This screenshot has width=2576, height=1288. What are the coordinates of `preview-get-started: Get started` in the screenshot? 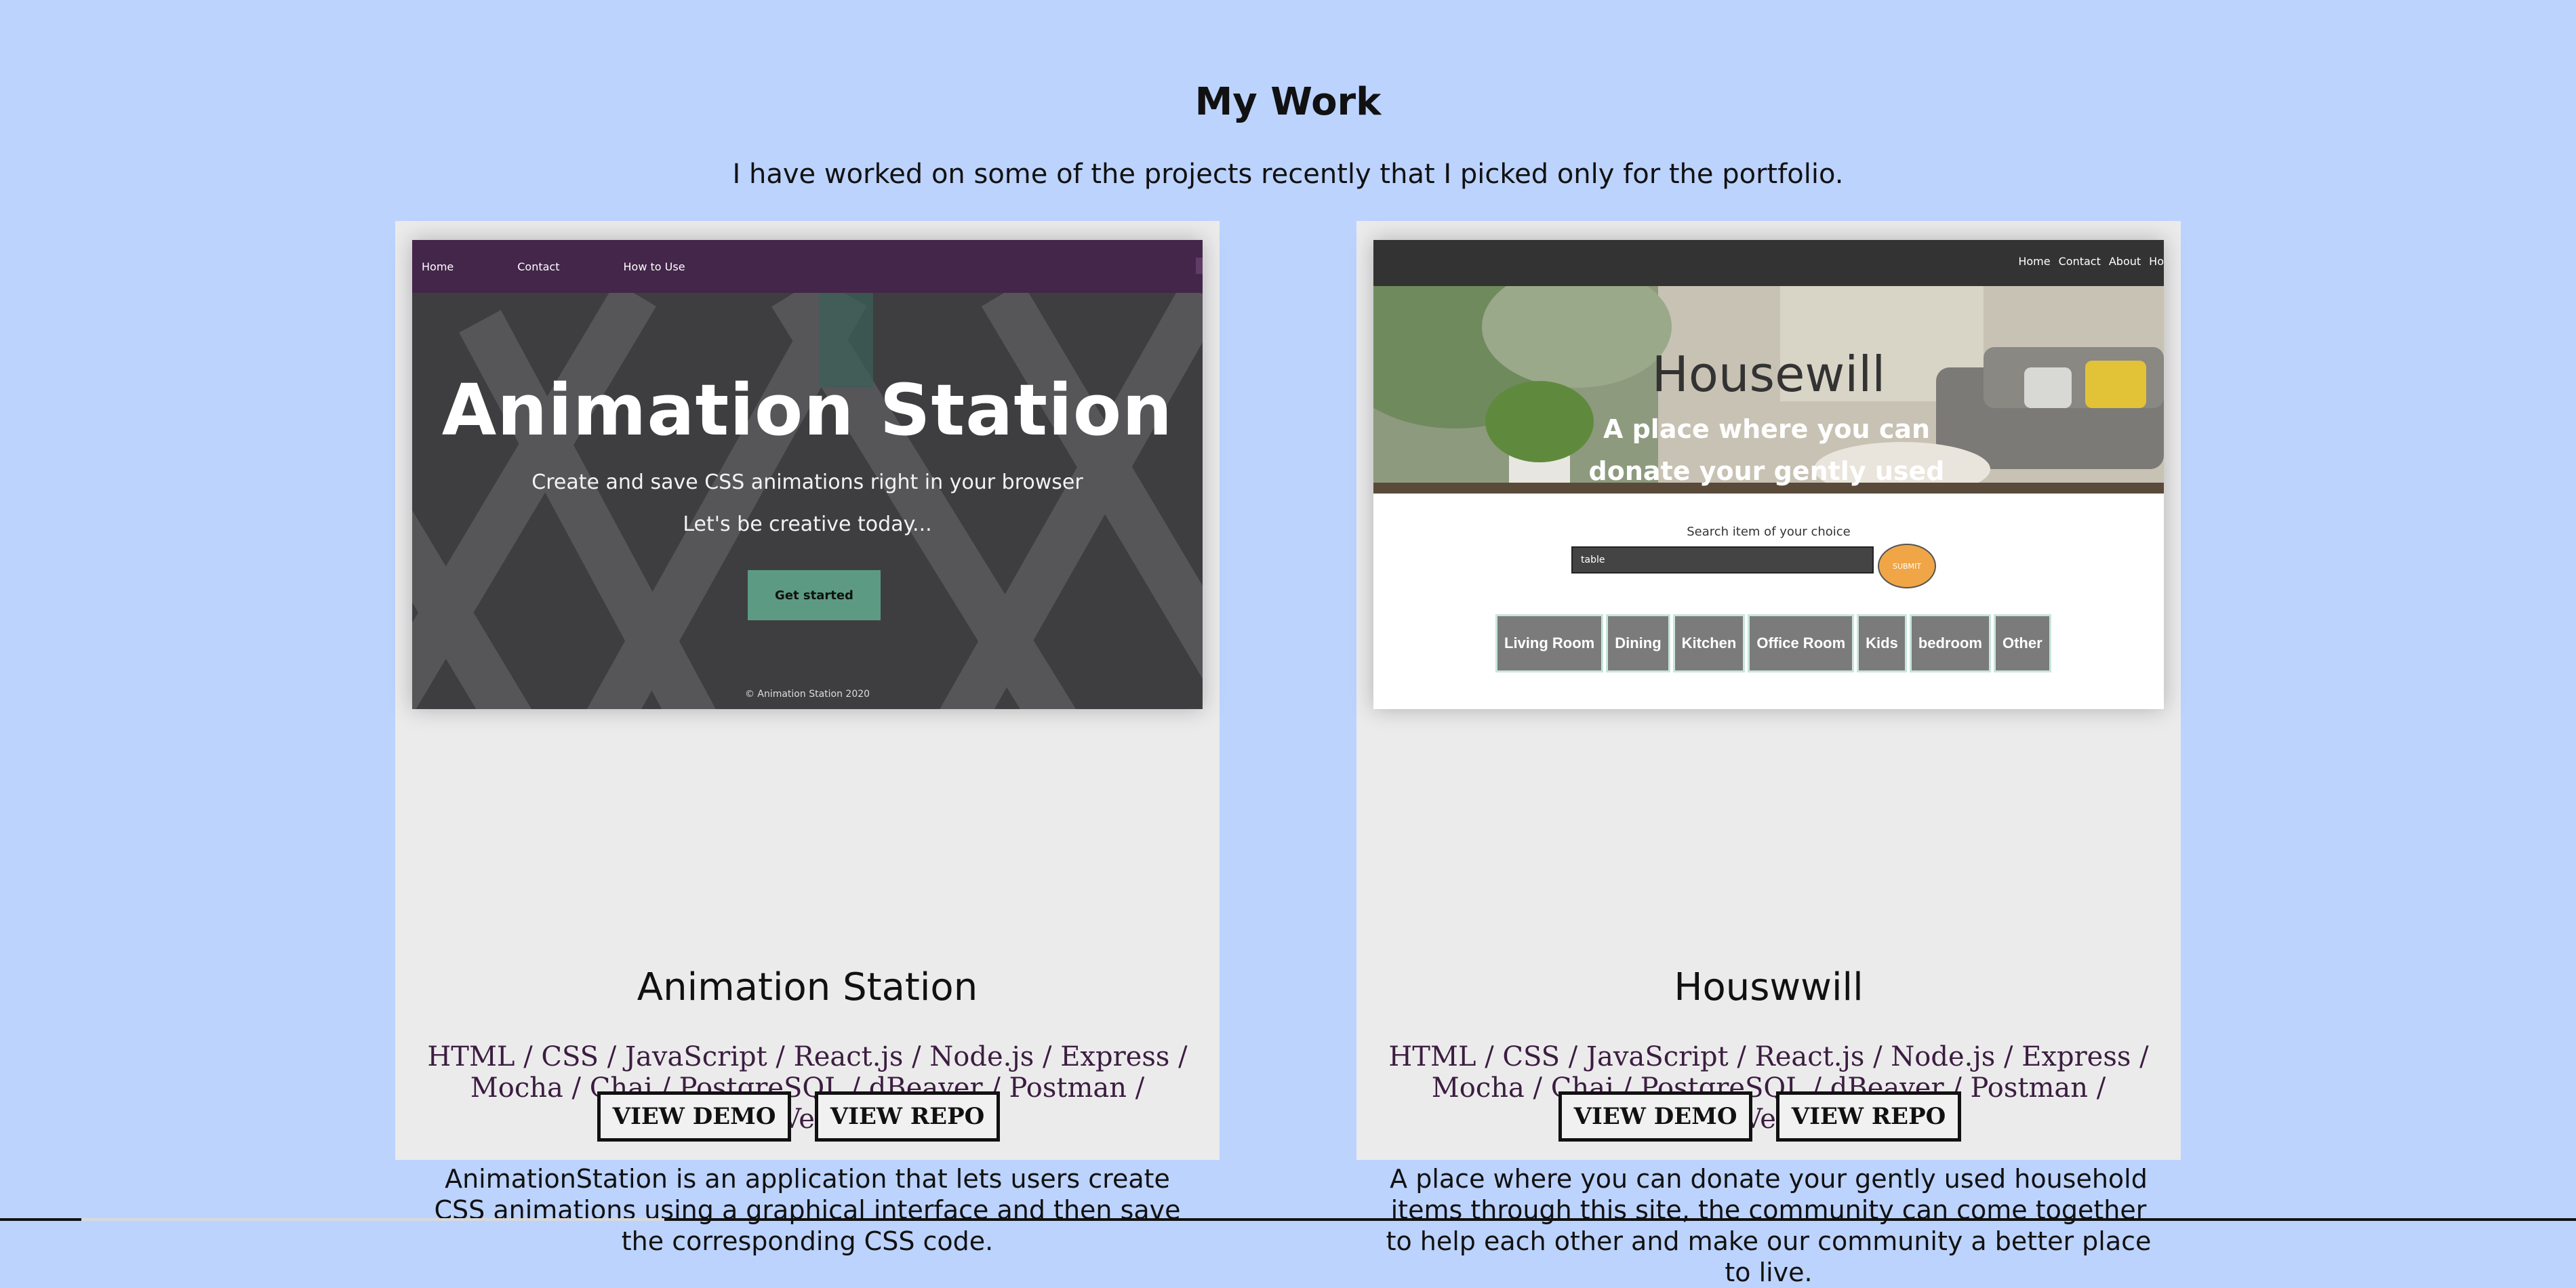 It's located at (814, 595).